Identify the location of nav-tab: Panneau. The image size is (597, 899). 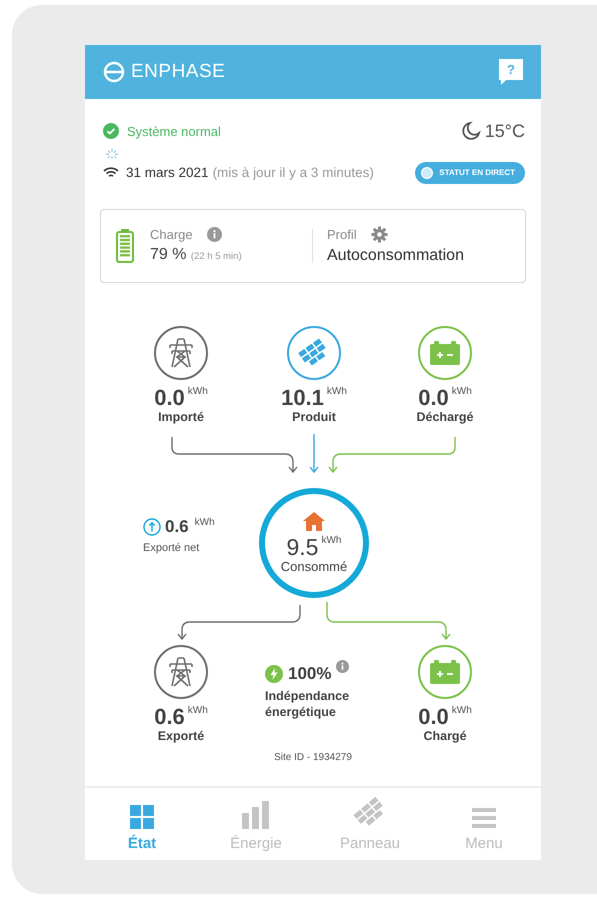
(370, 824).